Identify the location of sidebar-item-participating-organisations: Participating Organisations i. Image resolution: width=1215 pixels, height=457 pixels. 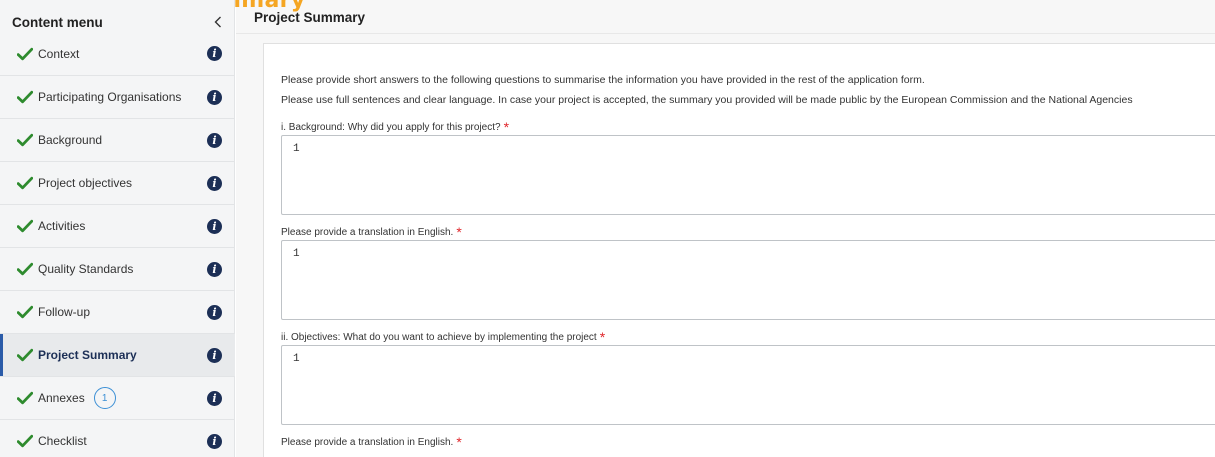
(117, 96).